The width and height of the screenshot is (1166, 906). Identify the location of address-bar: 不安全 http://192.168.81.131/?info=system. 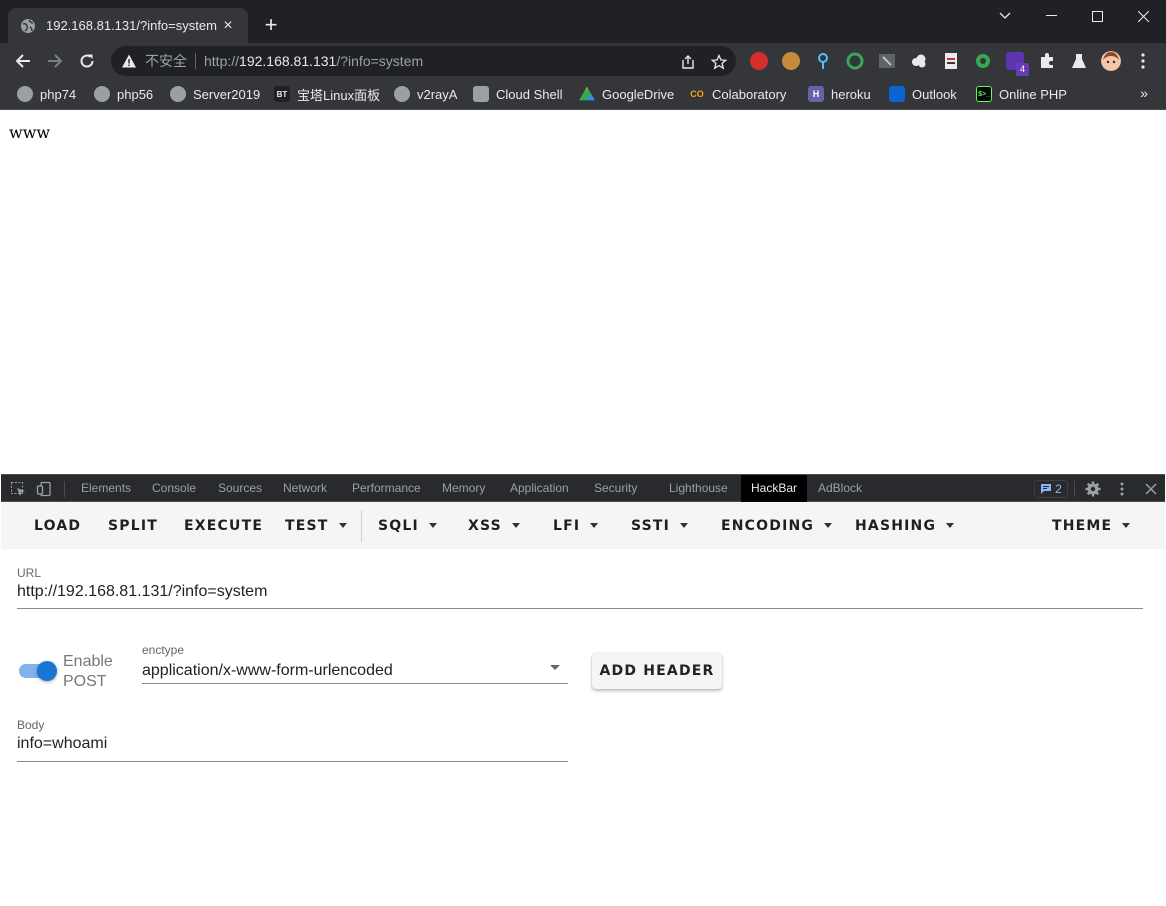
(423, 61).